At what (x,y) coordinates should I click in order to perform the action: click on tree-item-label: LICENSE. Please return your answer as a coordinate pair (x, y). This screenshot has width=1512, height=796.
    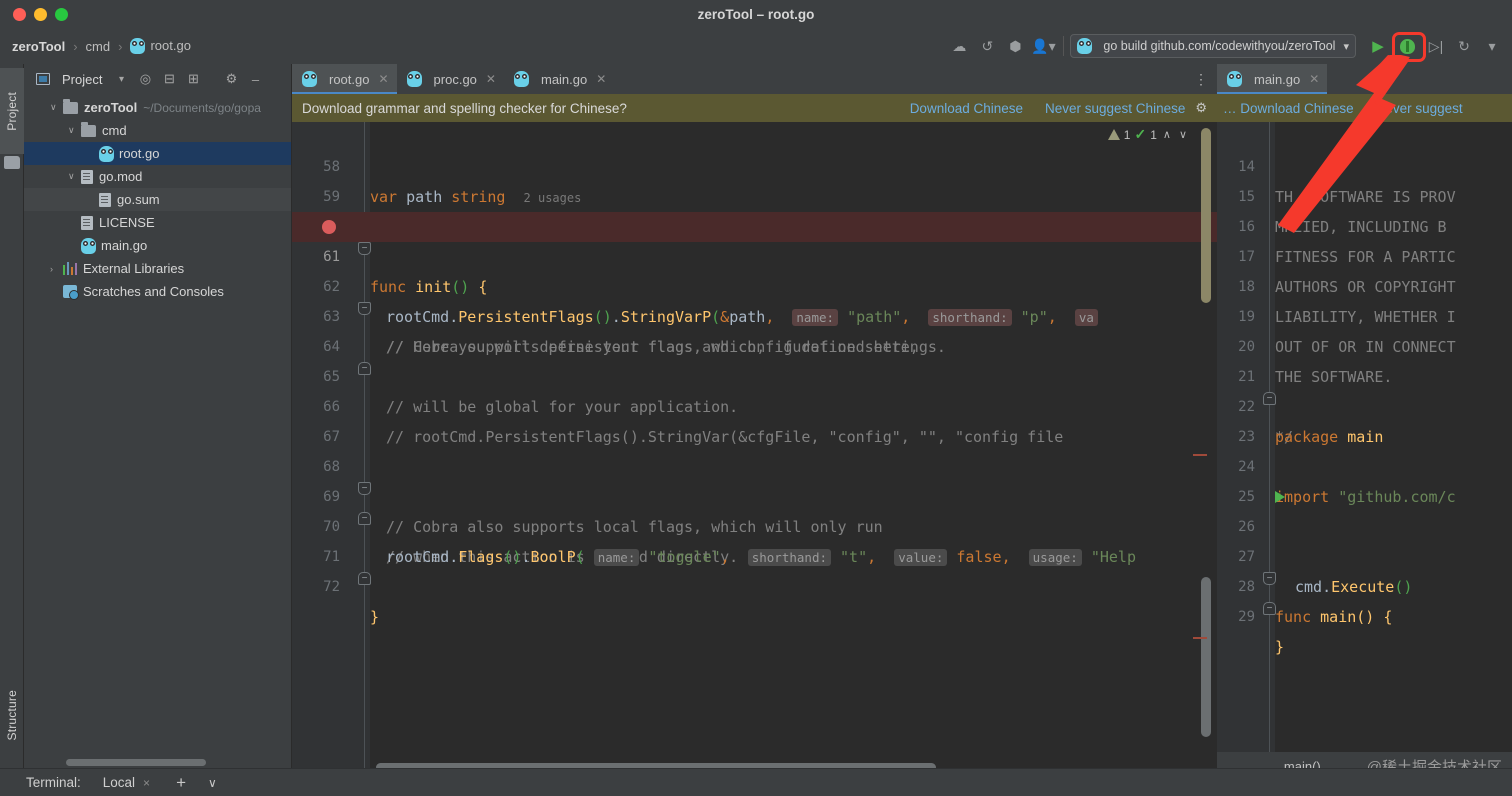
    Looking at the image, I should click on (127, 222).